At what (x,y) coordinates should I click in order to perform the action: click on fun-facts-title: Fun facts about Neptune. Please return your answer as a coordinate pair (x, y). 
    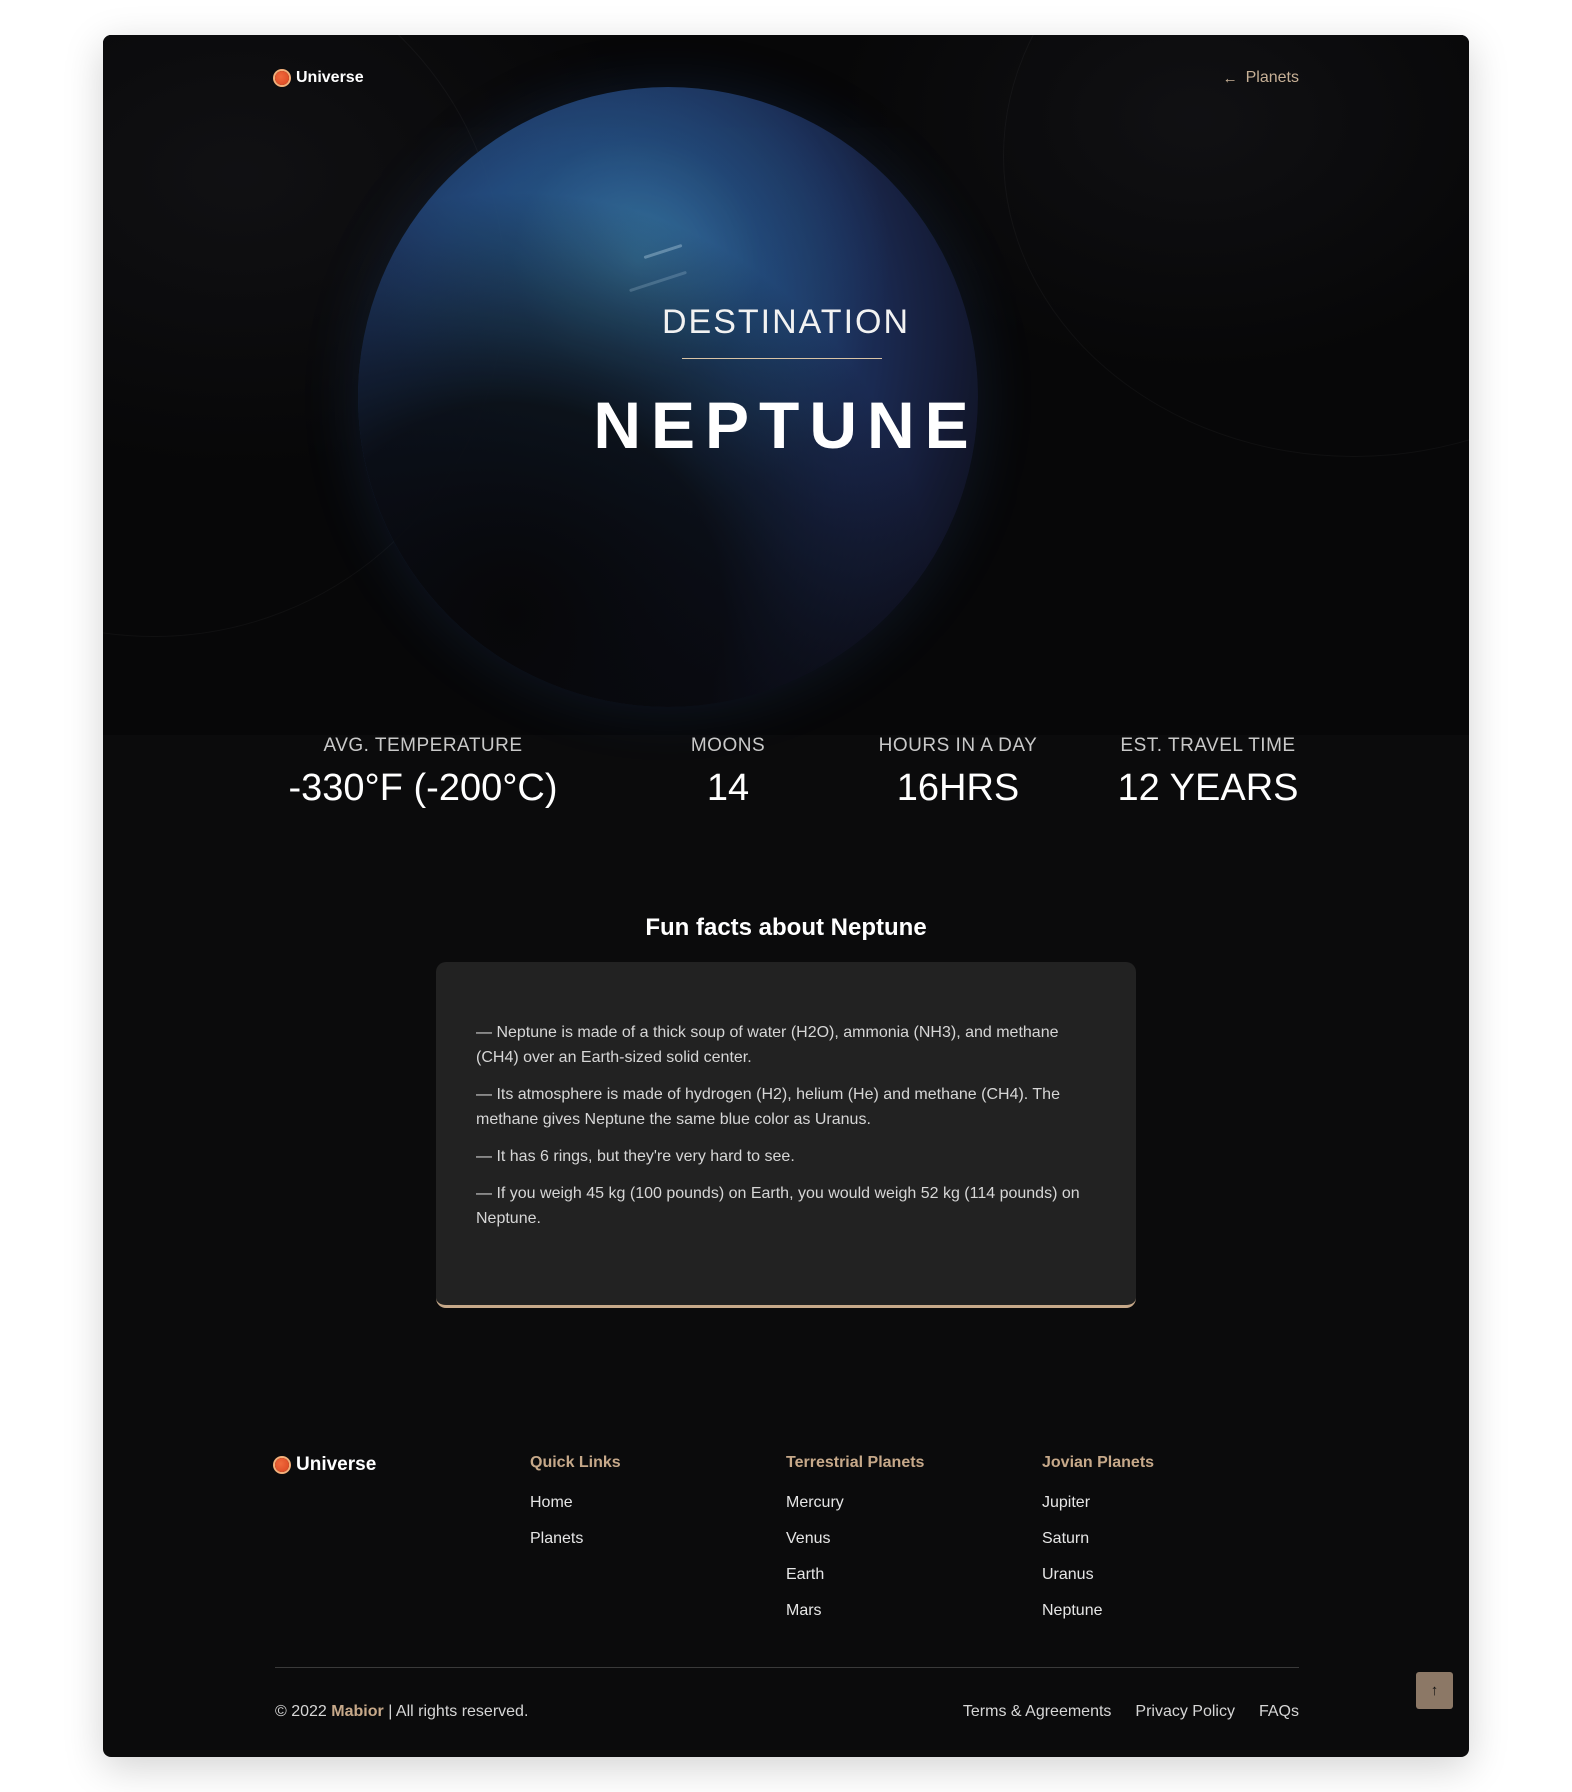
    Looking at the image, I should click on (786, 927).